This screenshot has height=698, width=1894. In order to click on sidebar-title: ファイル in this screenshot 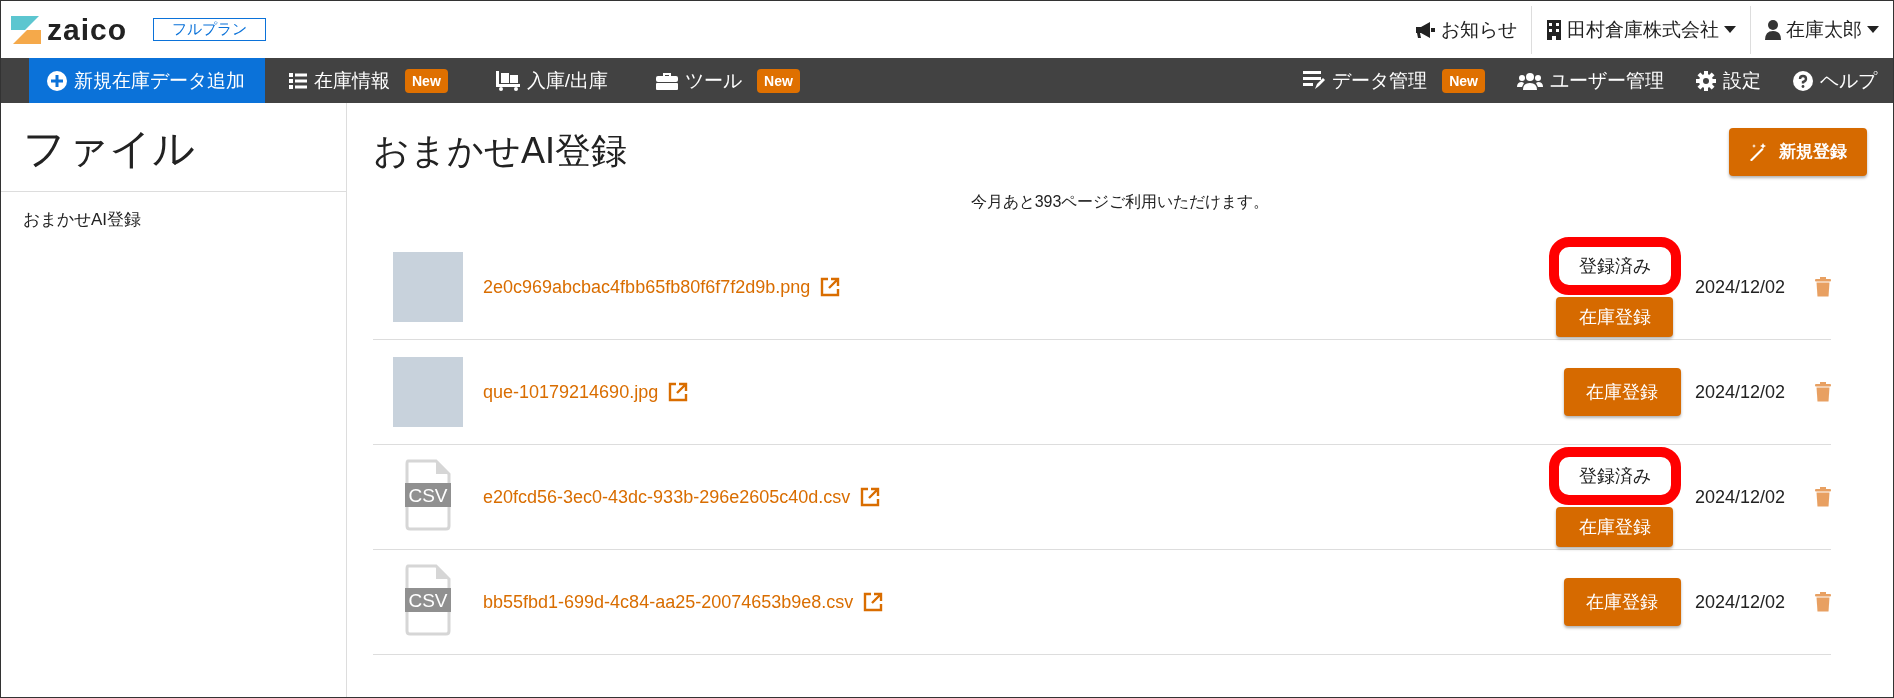, I will do `click(173, 147)`.